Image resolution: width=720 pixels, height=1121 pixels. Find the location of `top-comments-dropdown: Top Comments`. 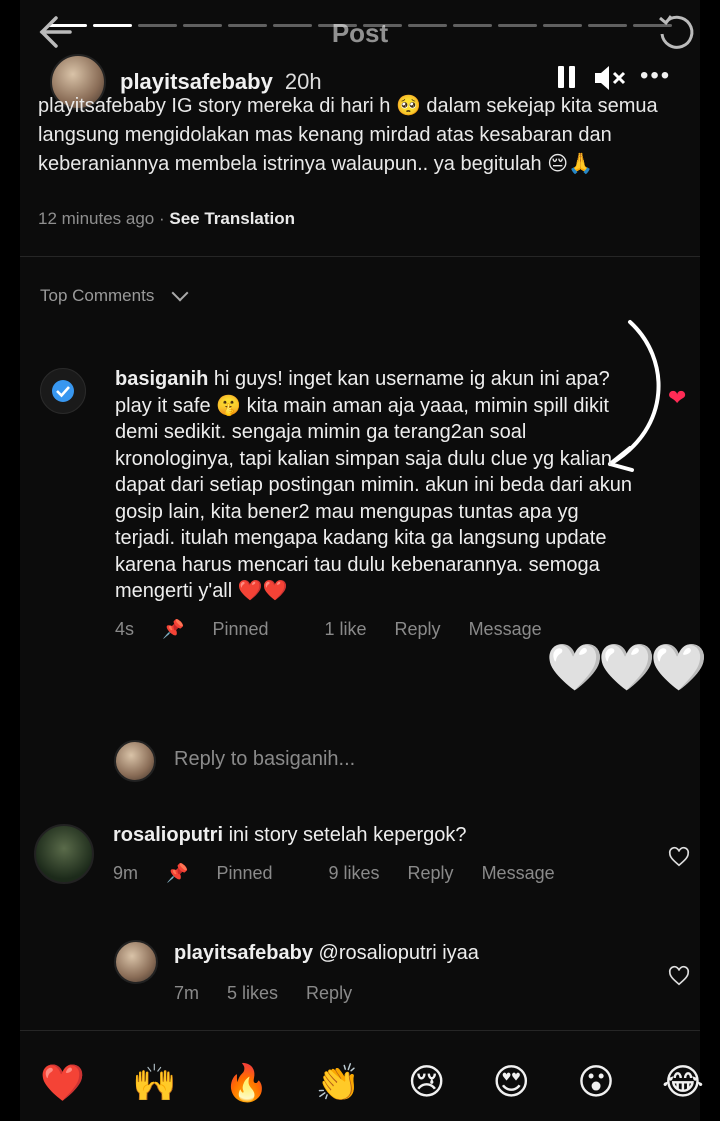

top-comments-dropdown: Top Comments is located at coordinates (114, 295).